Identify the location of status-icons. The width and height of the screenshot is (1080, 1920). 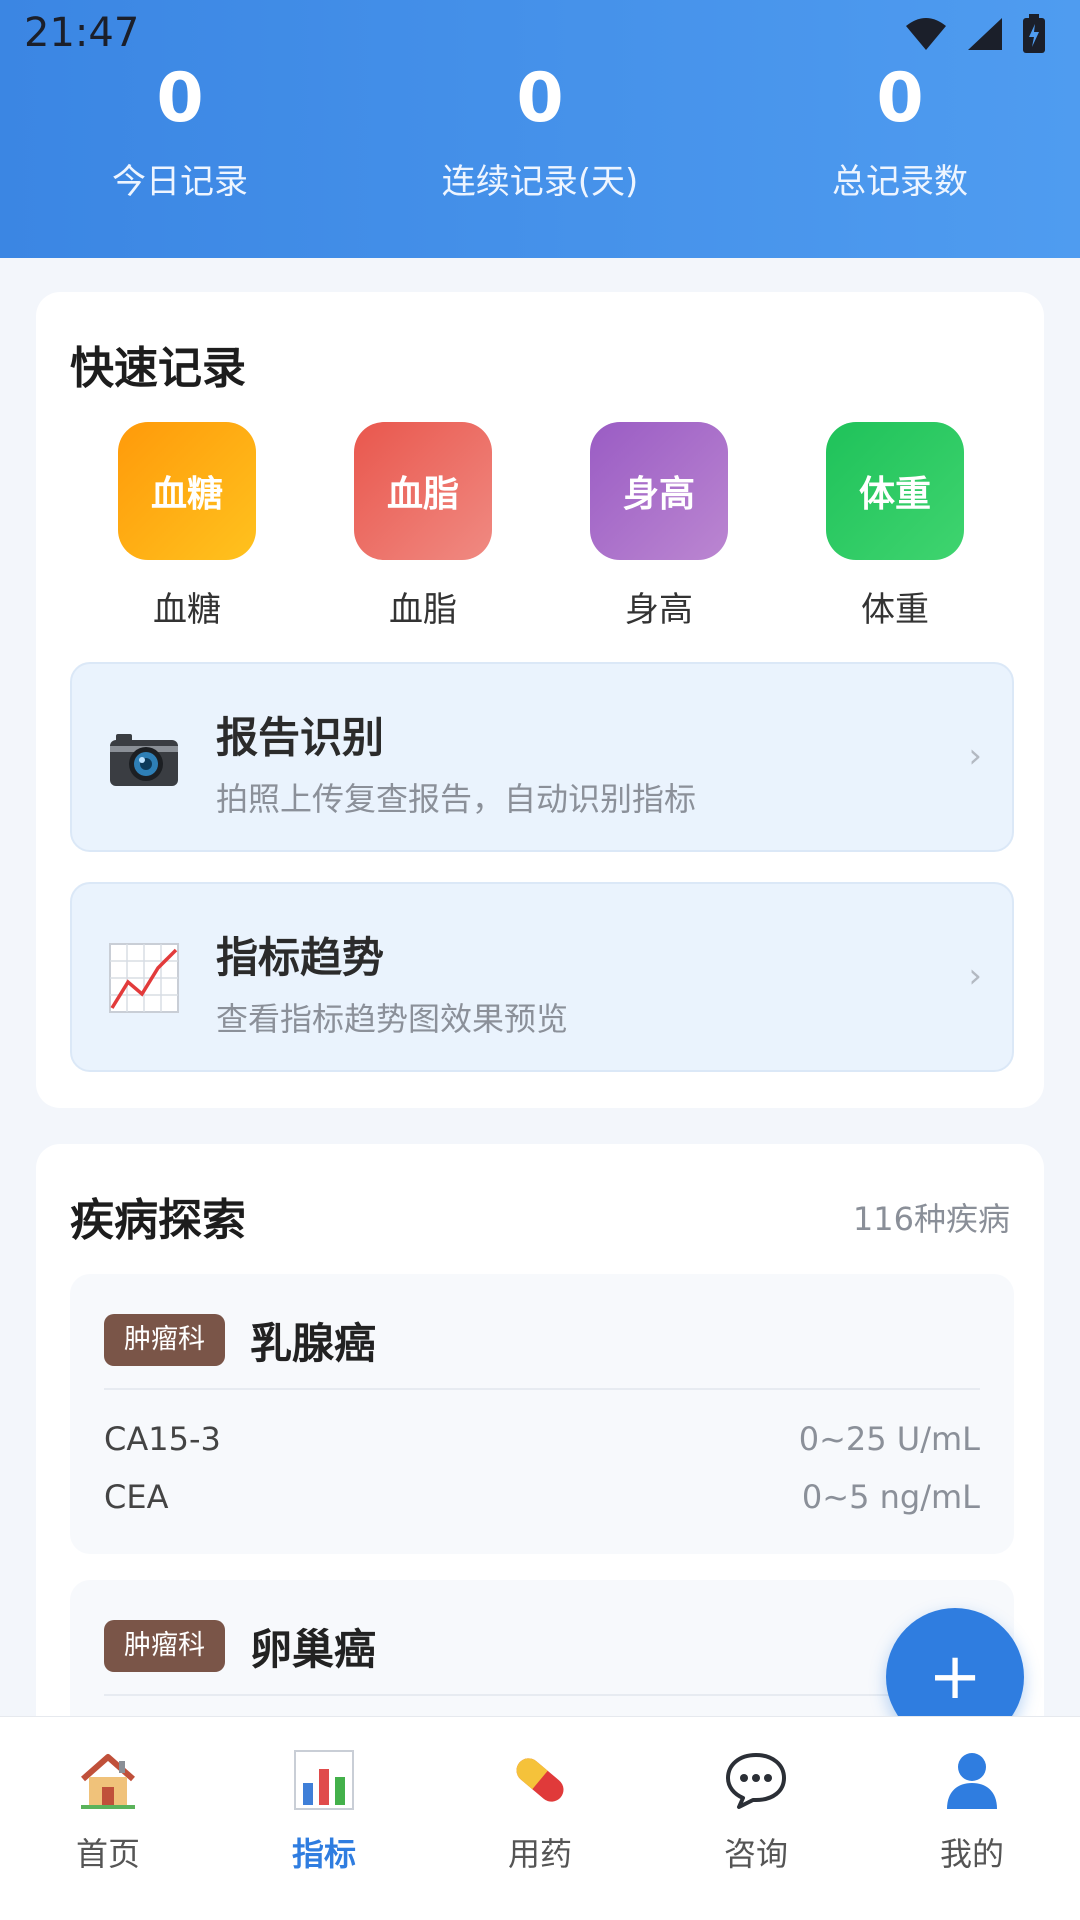
(975, 34).